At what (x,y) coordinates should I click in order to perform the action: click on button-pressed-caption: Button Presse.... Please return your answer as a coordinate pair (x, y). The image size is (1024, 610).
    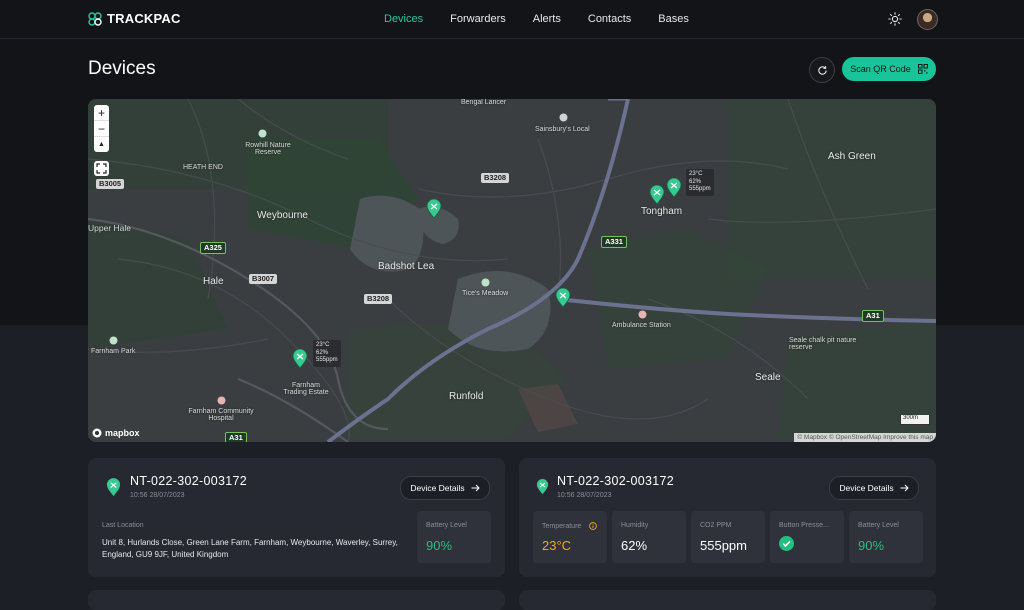
    Looking at the image, I should click on (804, 525).